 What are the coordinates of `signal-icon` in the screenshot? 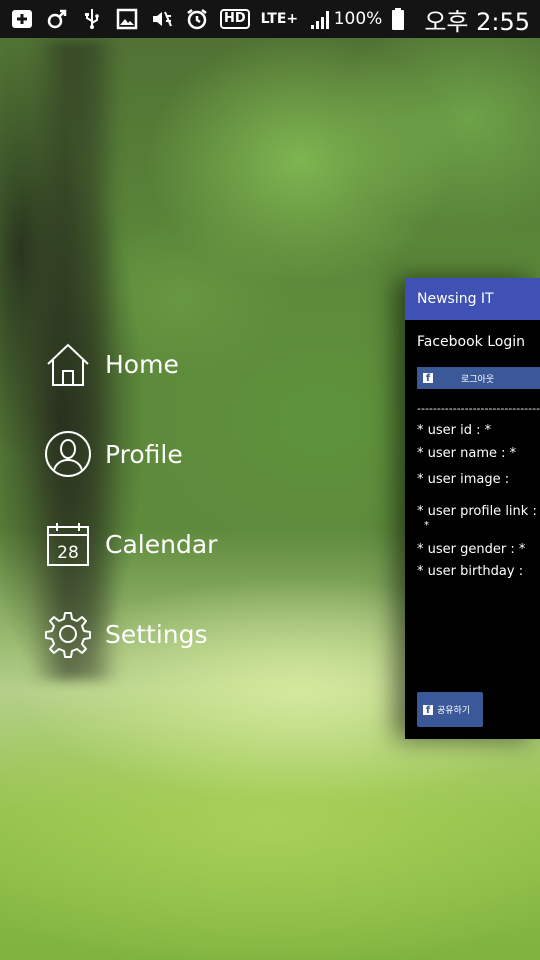 It's located at (321, 19).